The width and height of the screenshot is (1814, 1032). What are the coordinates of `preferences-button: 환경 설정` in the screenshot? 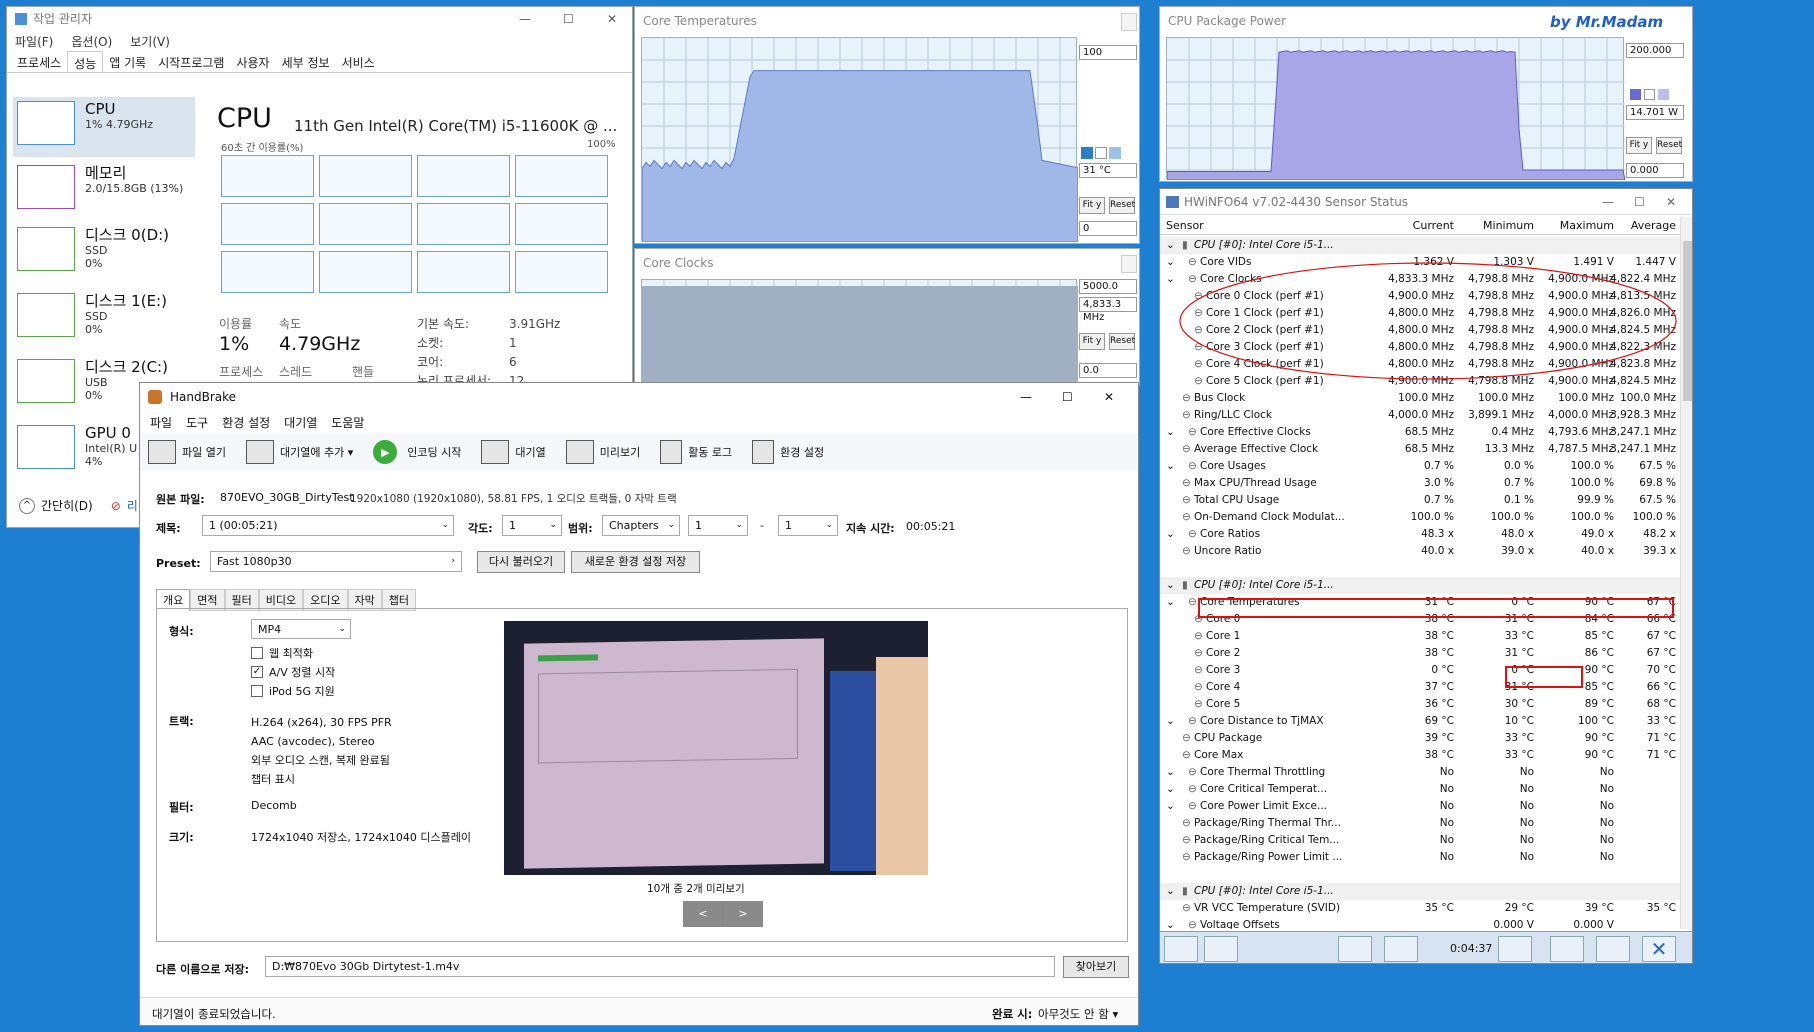 It's located at (788, 452).